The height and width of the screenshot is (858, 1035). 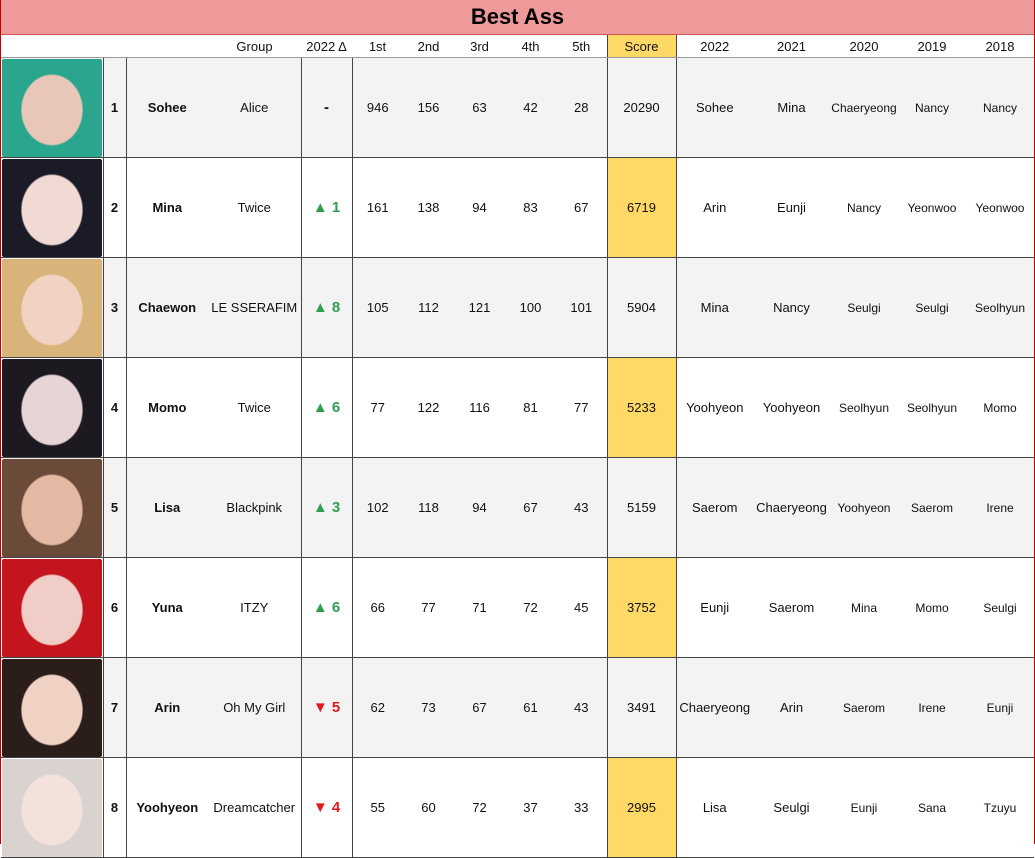 What do you see at coordinates (167, 807) in the screenshot?
I see `name-cell: Yoohyeon` at bounding box center [167, 807].